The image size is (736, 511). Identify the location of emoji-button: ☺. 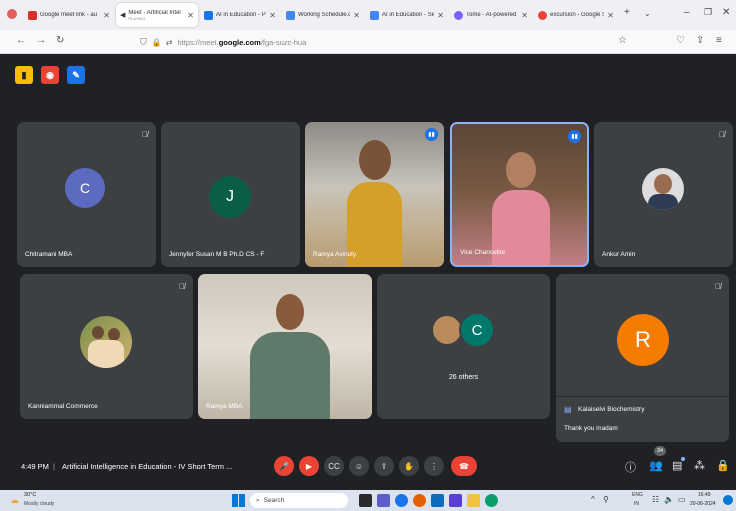
(359, 466).